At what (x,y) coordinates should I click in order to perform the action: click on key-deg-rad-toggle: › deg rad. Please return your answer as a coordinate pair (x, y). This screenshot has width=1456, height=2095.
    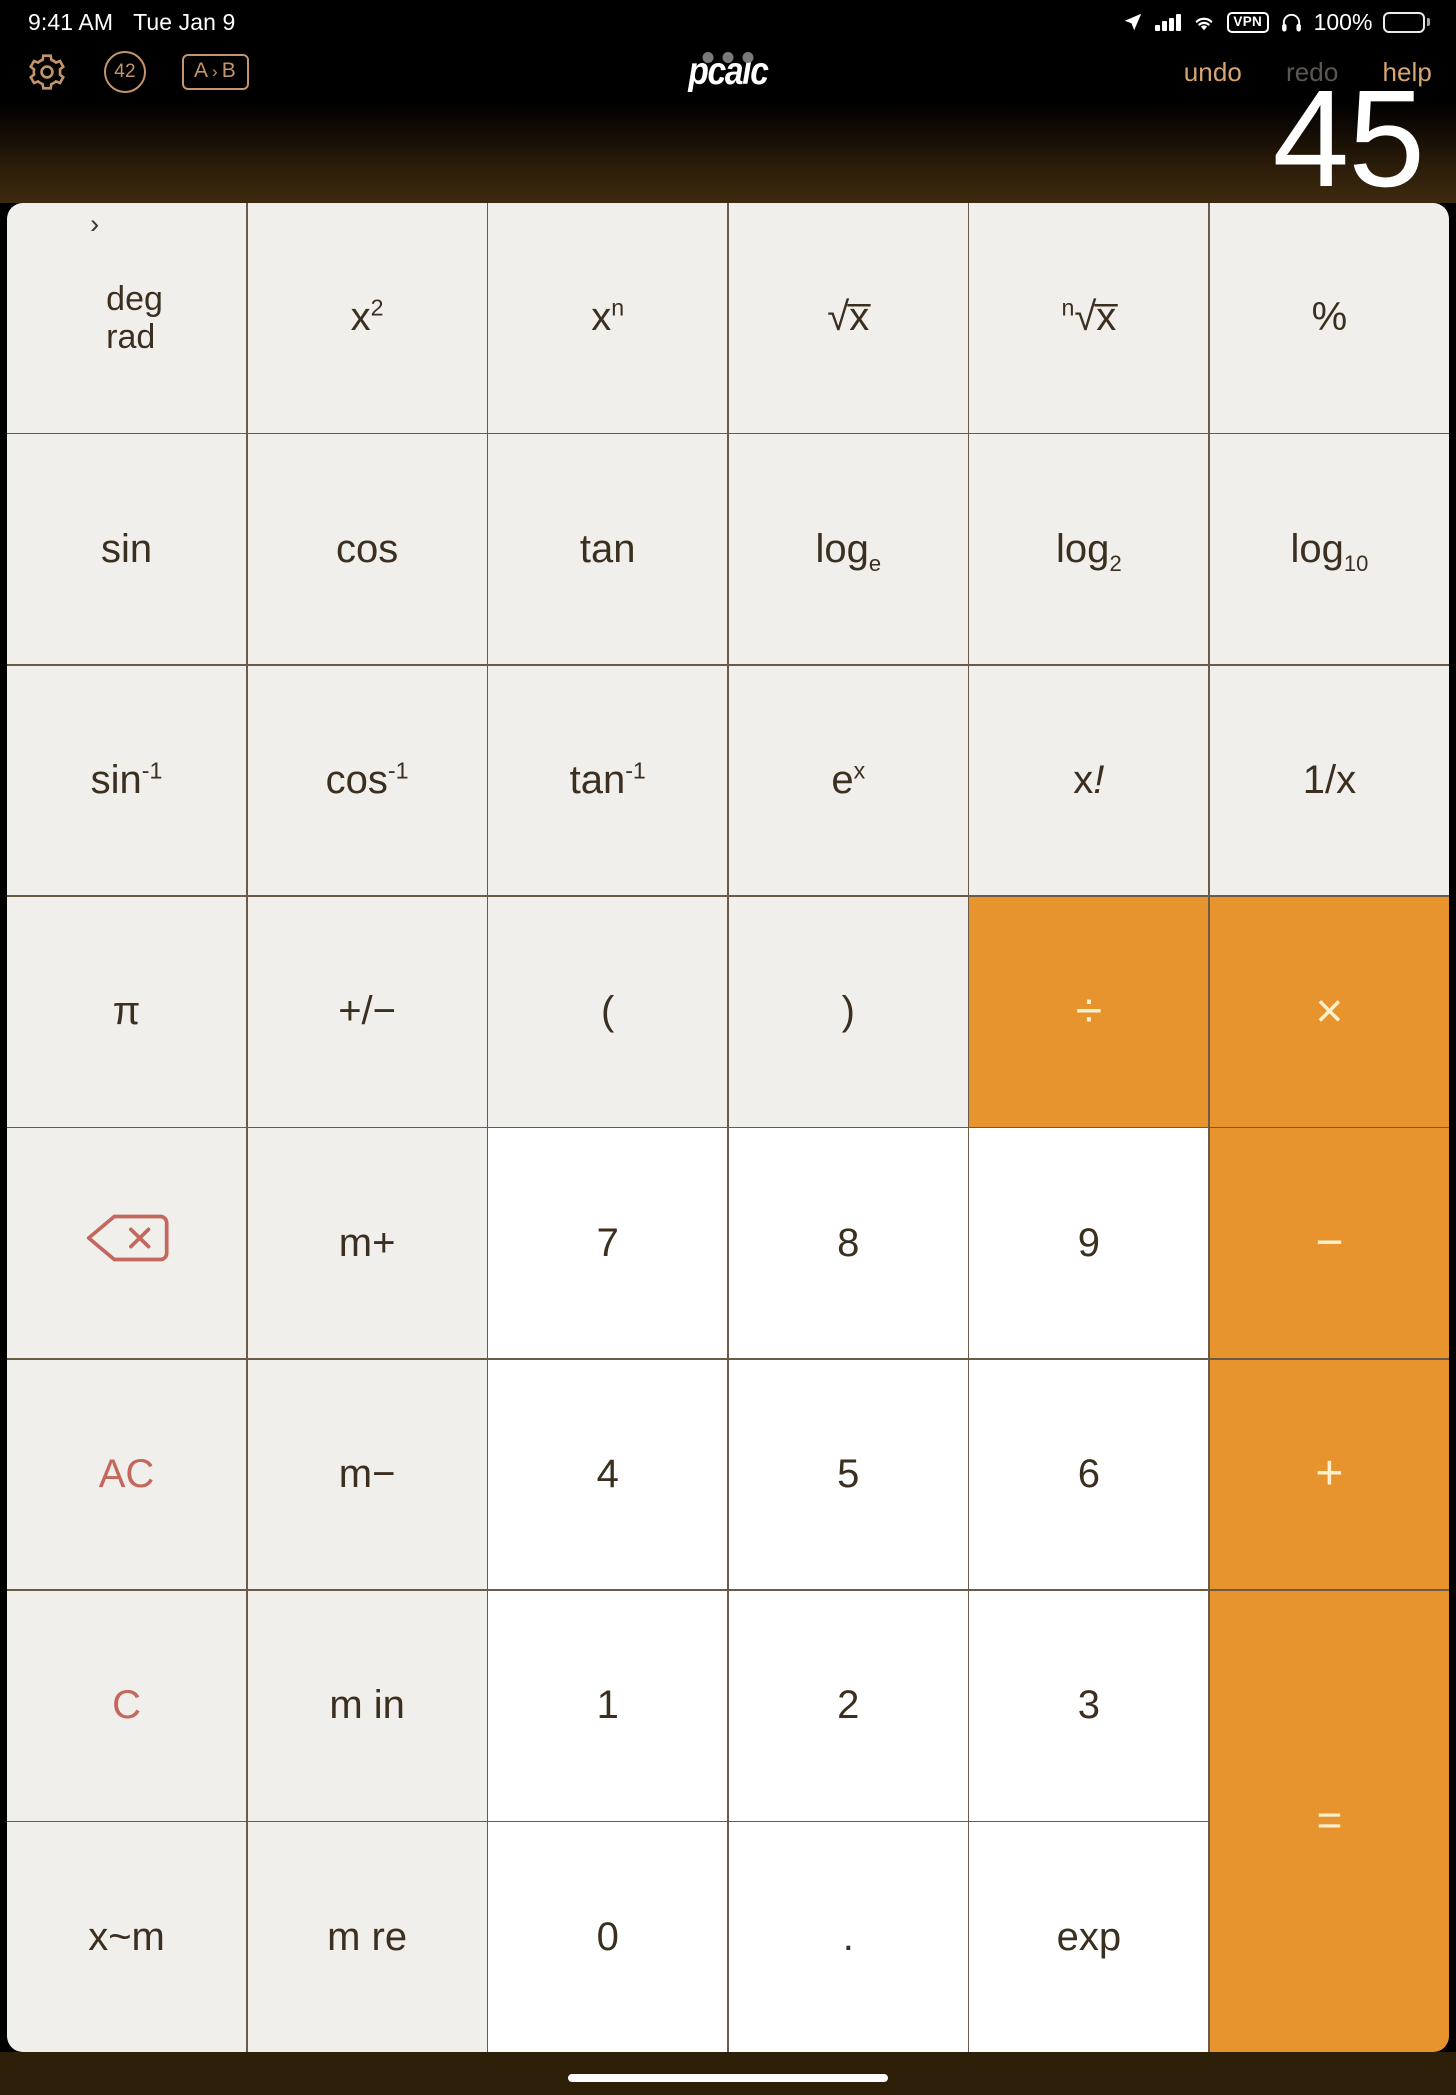
    Looking at the image, I should click on (127, 318).